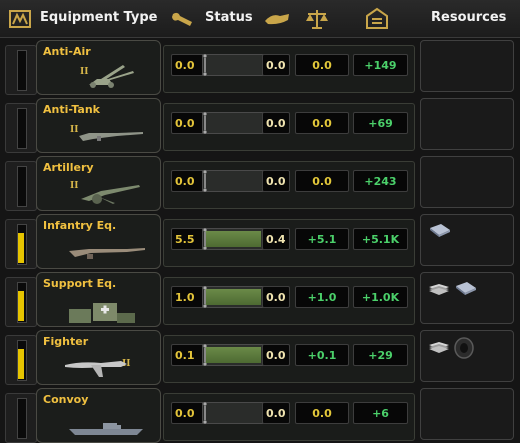 This screenshot has width=520, height=443. What do you see at coordinates (98, 17) in the screenshot?
I see `column-equipment-type: Equipment Type` at bounding box center [98, 17].